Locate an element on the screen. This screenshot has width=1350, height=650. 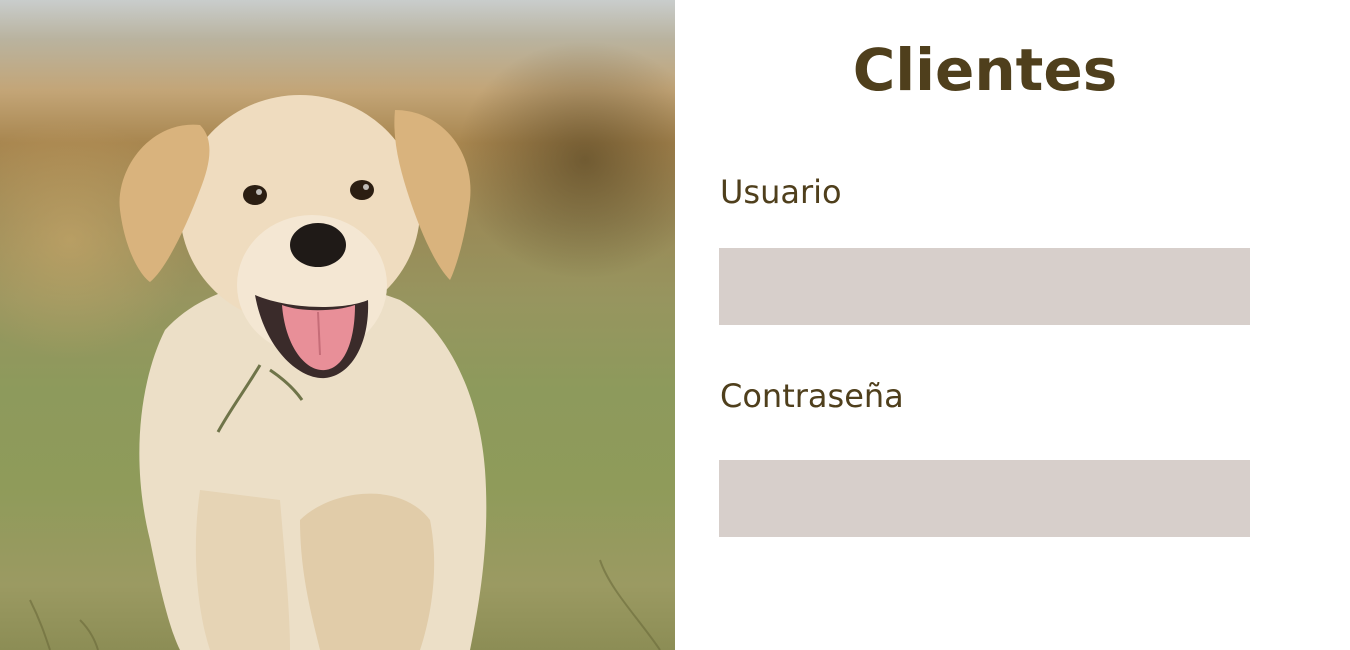
page-title: Clientes is located at coordinates (985, 70).